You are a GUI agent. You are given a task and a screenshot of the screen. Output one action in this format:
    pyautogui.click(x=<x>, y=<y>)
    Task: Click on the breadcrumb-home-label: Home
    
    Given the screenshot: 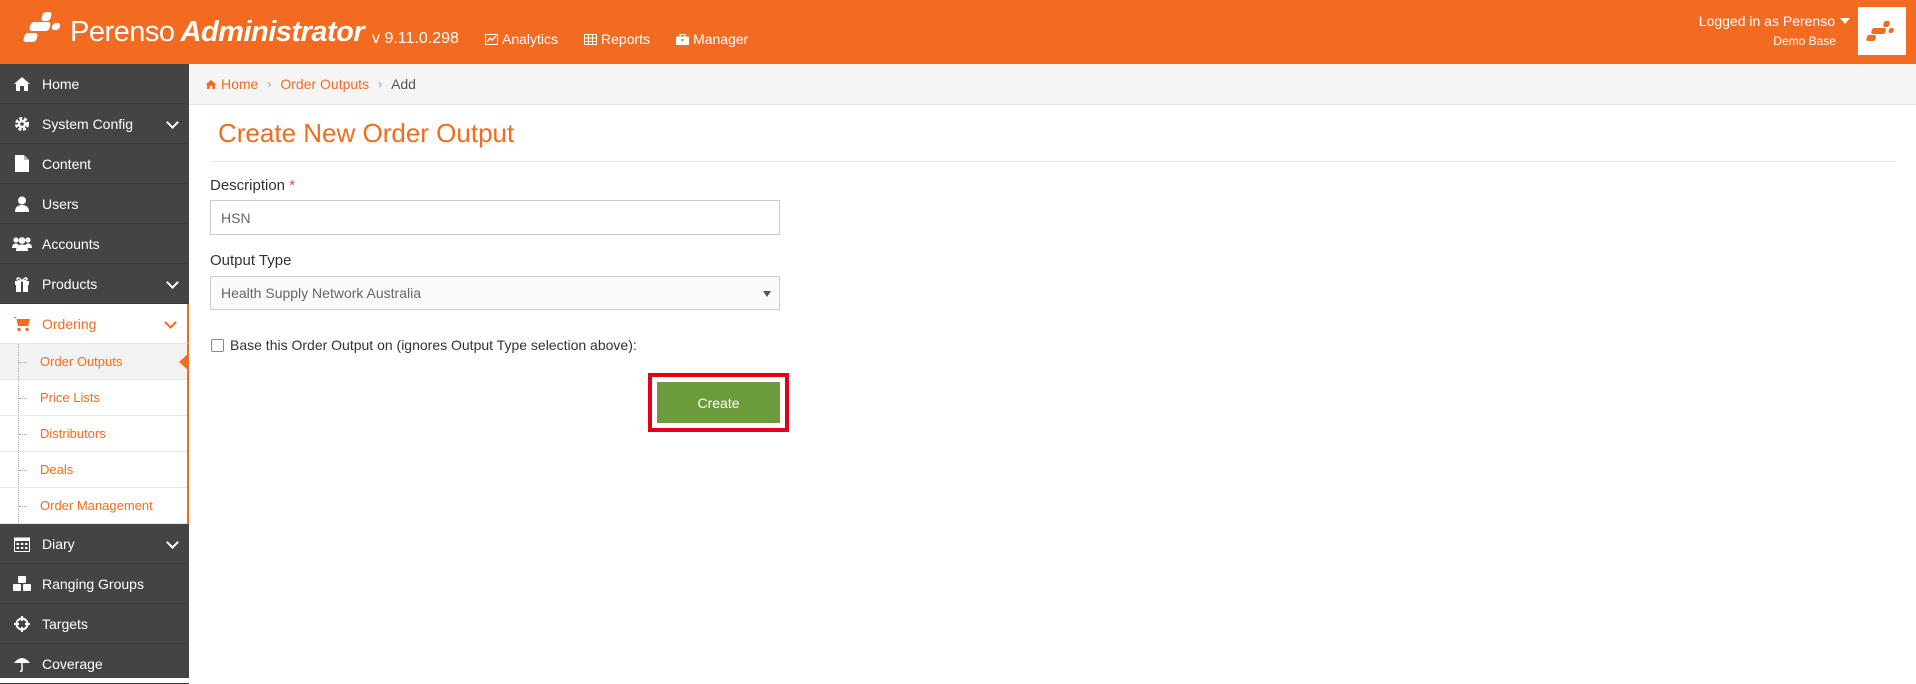 What is the action you would take?
    pyautogui.click(x=240, y=84)
    